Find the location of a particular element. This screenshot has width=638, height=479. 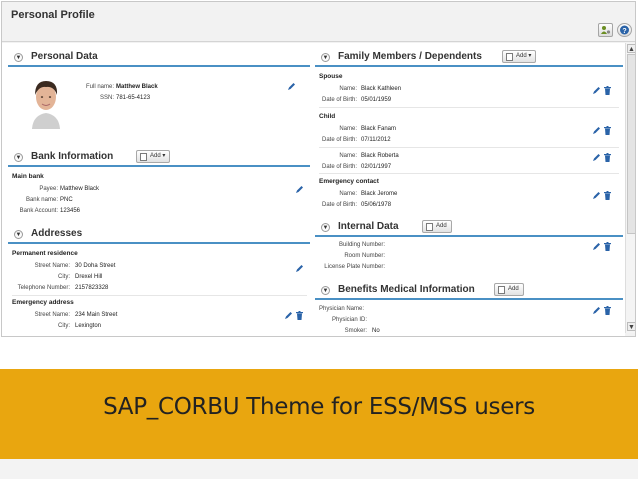

family-members-header: ▼ Family Members / Dependents Add ▾ is located at coordinates (469, 57).